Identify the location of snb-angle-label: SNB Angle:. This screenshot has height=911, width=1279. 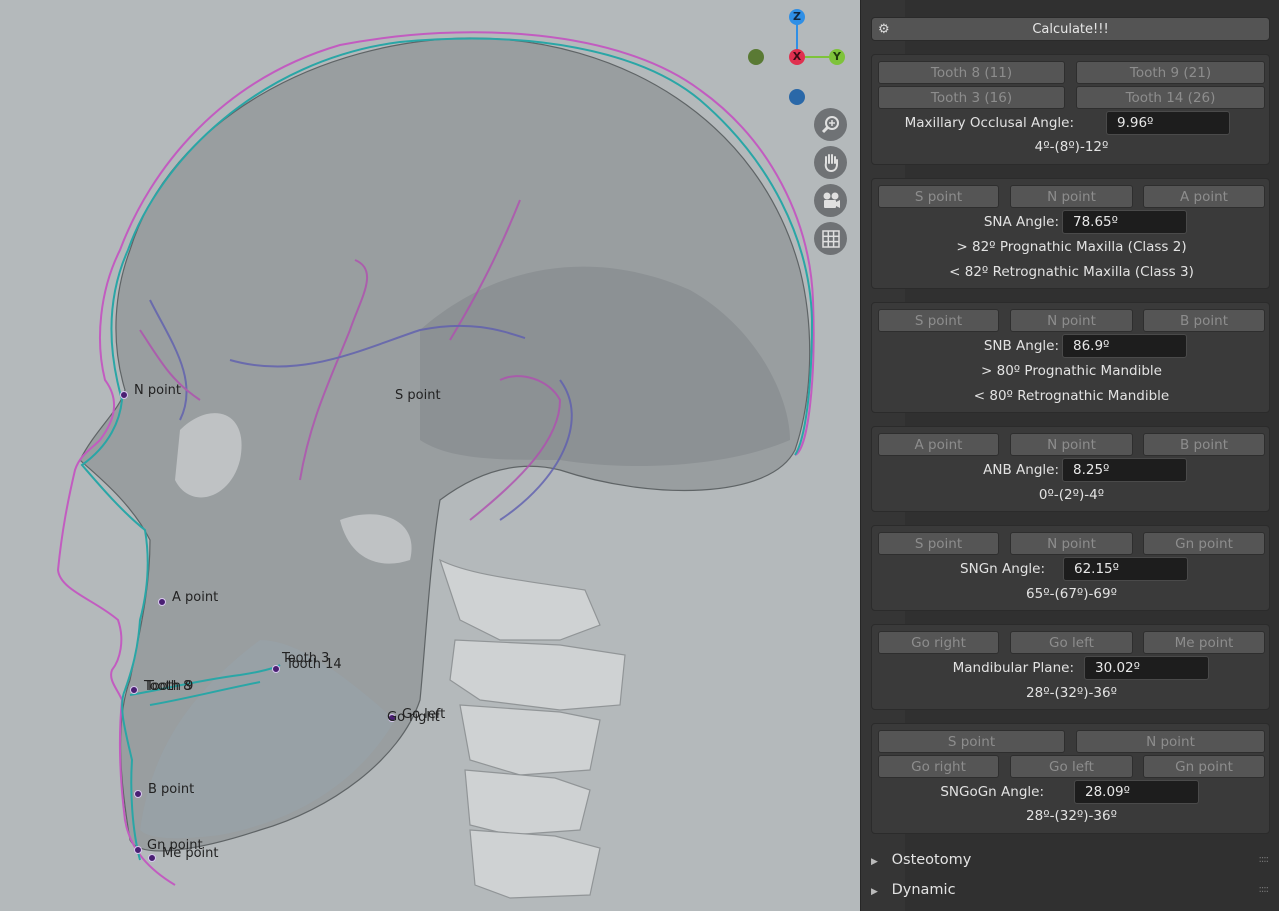
(1021, 346).